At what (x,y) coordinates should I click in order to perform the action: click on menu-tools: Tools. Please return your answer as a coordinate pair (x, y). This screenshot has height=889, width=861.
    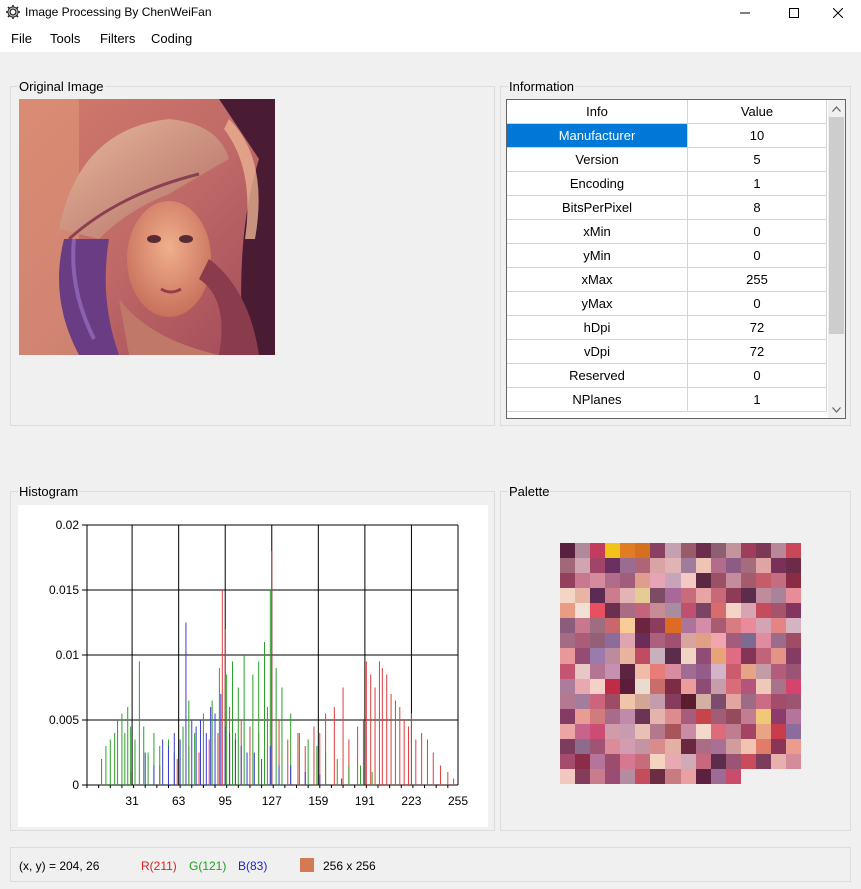
    Looking at the image, I should click on (65, 38).